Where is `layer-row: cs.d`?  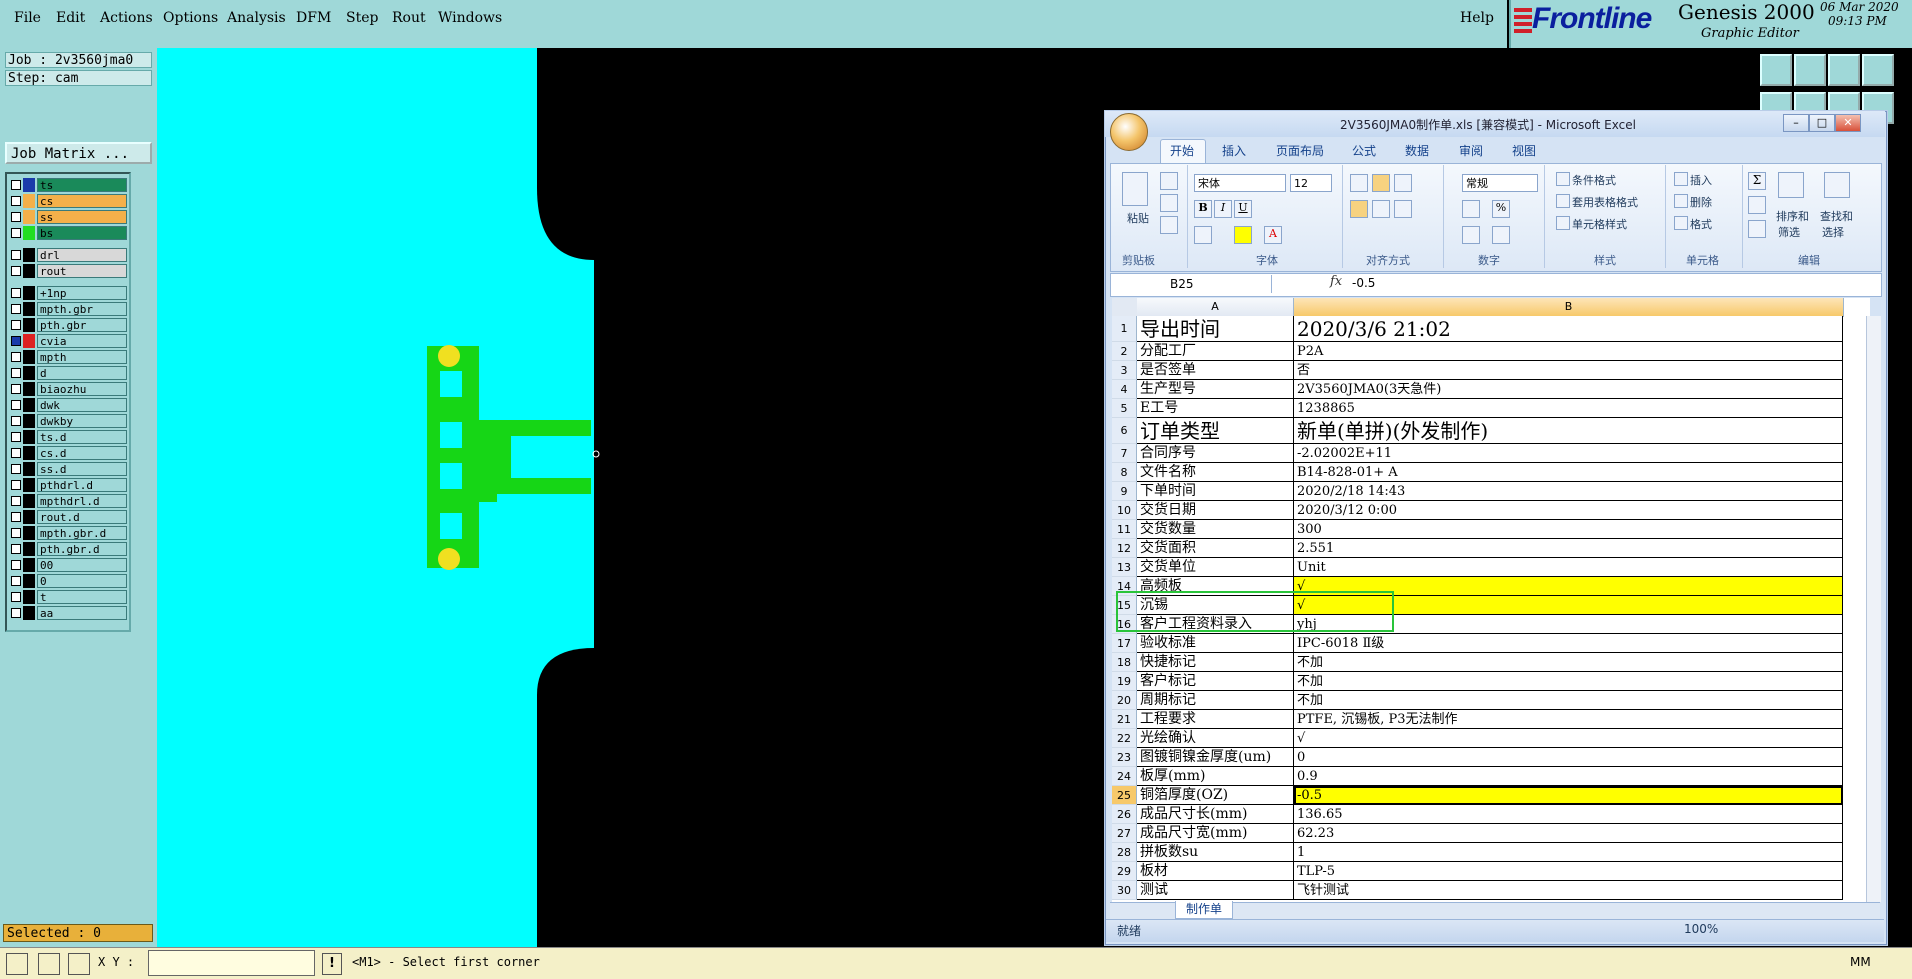 layer-row: cs.d is located at coordinates (68, 453).